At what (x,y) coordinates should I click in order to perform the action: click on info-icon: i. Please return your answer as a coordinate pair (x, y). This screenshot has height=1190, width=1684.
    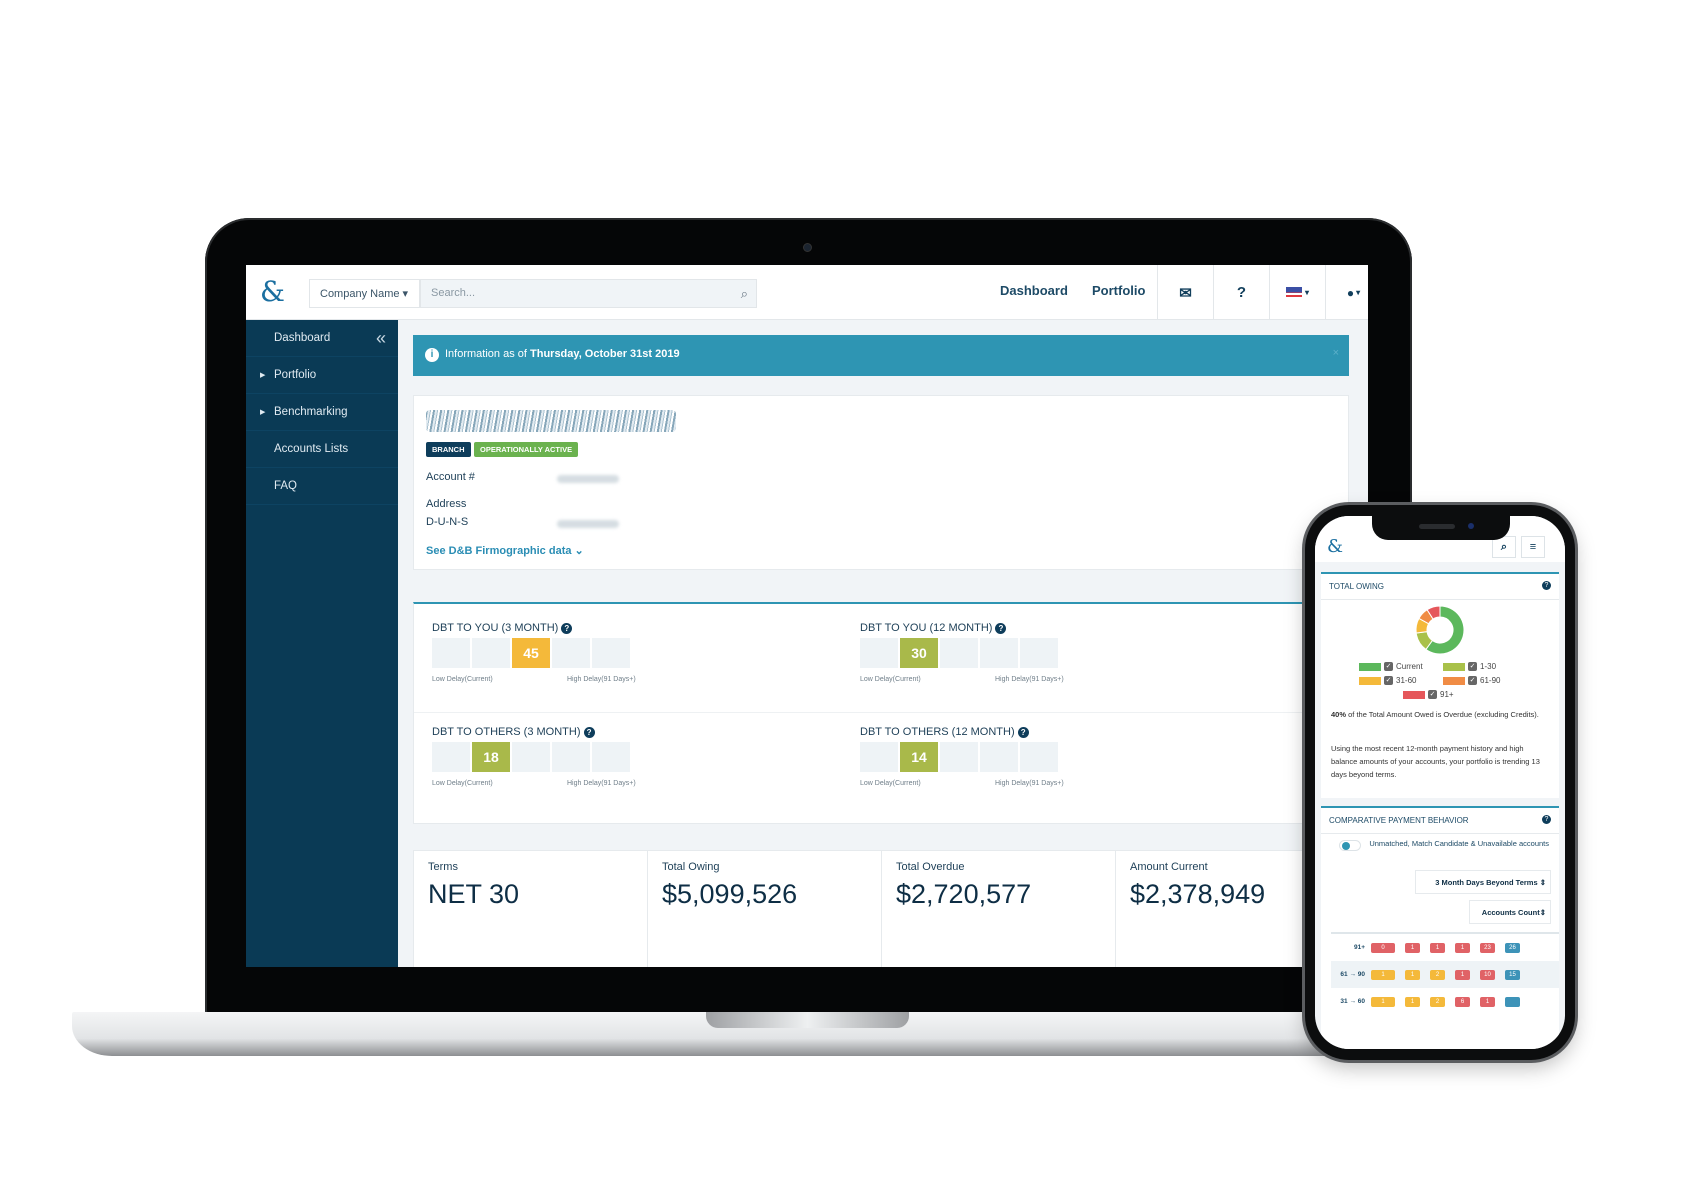
    Looking at the image, I should click on (432, 355).